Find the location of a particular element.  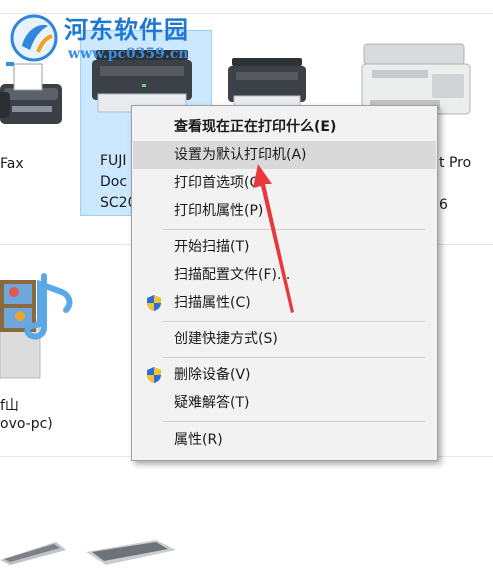

fax-label: Fax is located at coordinates (12, 164).